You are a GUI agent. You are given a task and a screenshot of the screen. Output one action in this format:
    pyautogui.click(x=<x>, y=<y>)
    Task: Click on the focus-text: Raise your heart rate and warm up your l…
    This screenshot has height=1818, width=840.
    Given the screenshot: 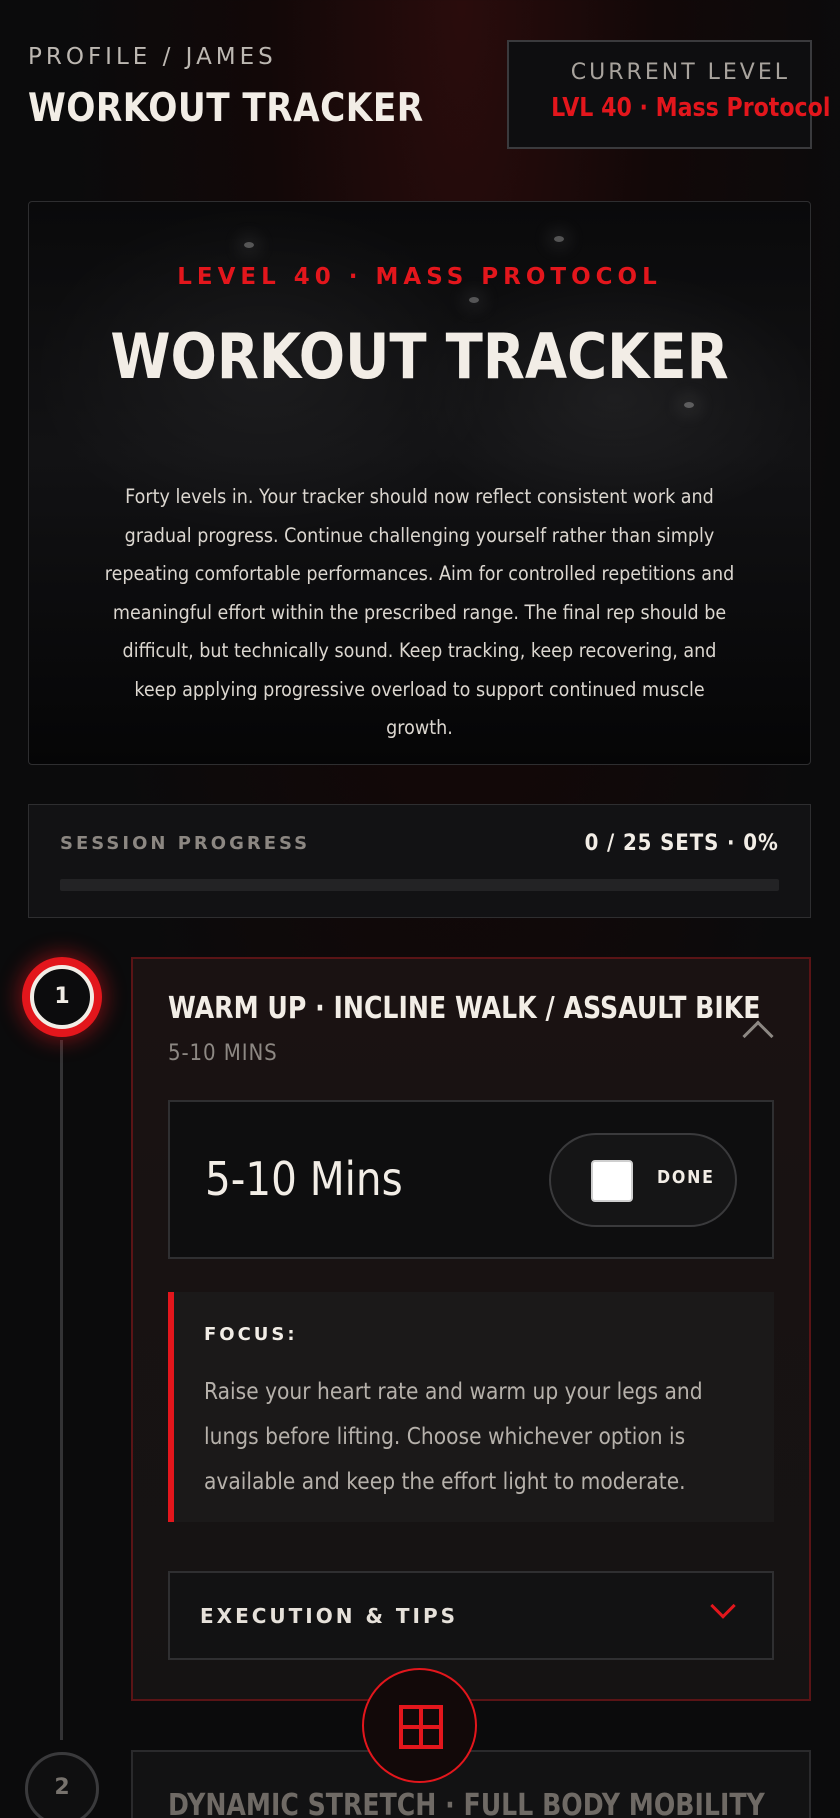 What is the action you would take?
    pyautogui.click(x=453, y=1437)
    